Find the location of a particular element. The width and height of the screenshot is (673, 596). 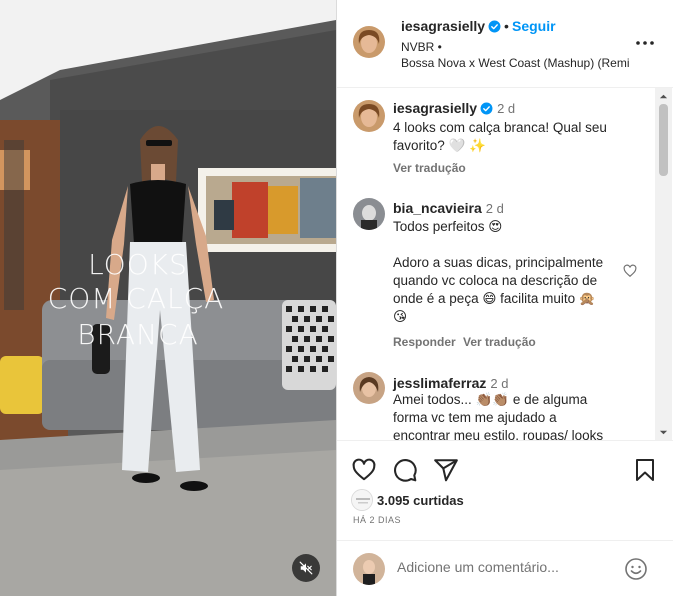

header-subtitle: NVBR • is located at coordinates (421, 47).